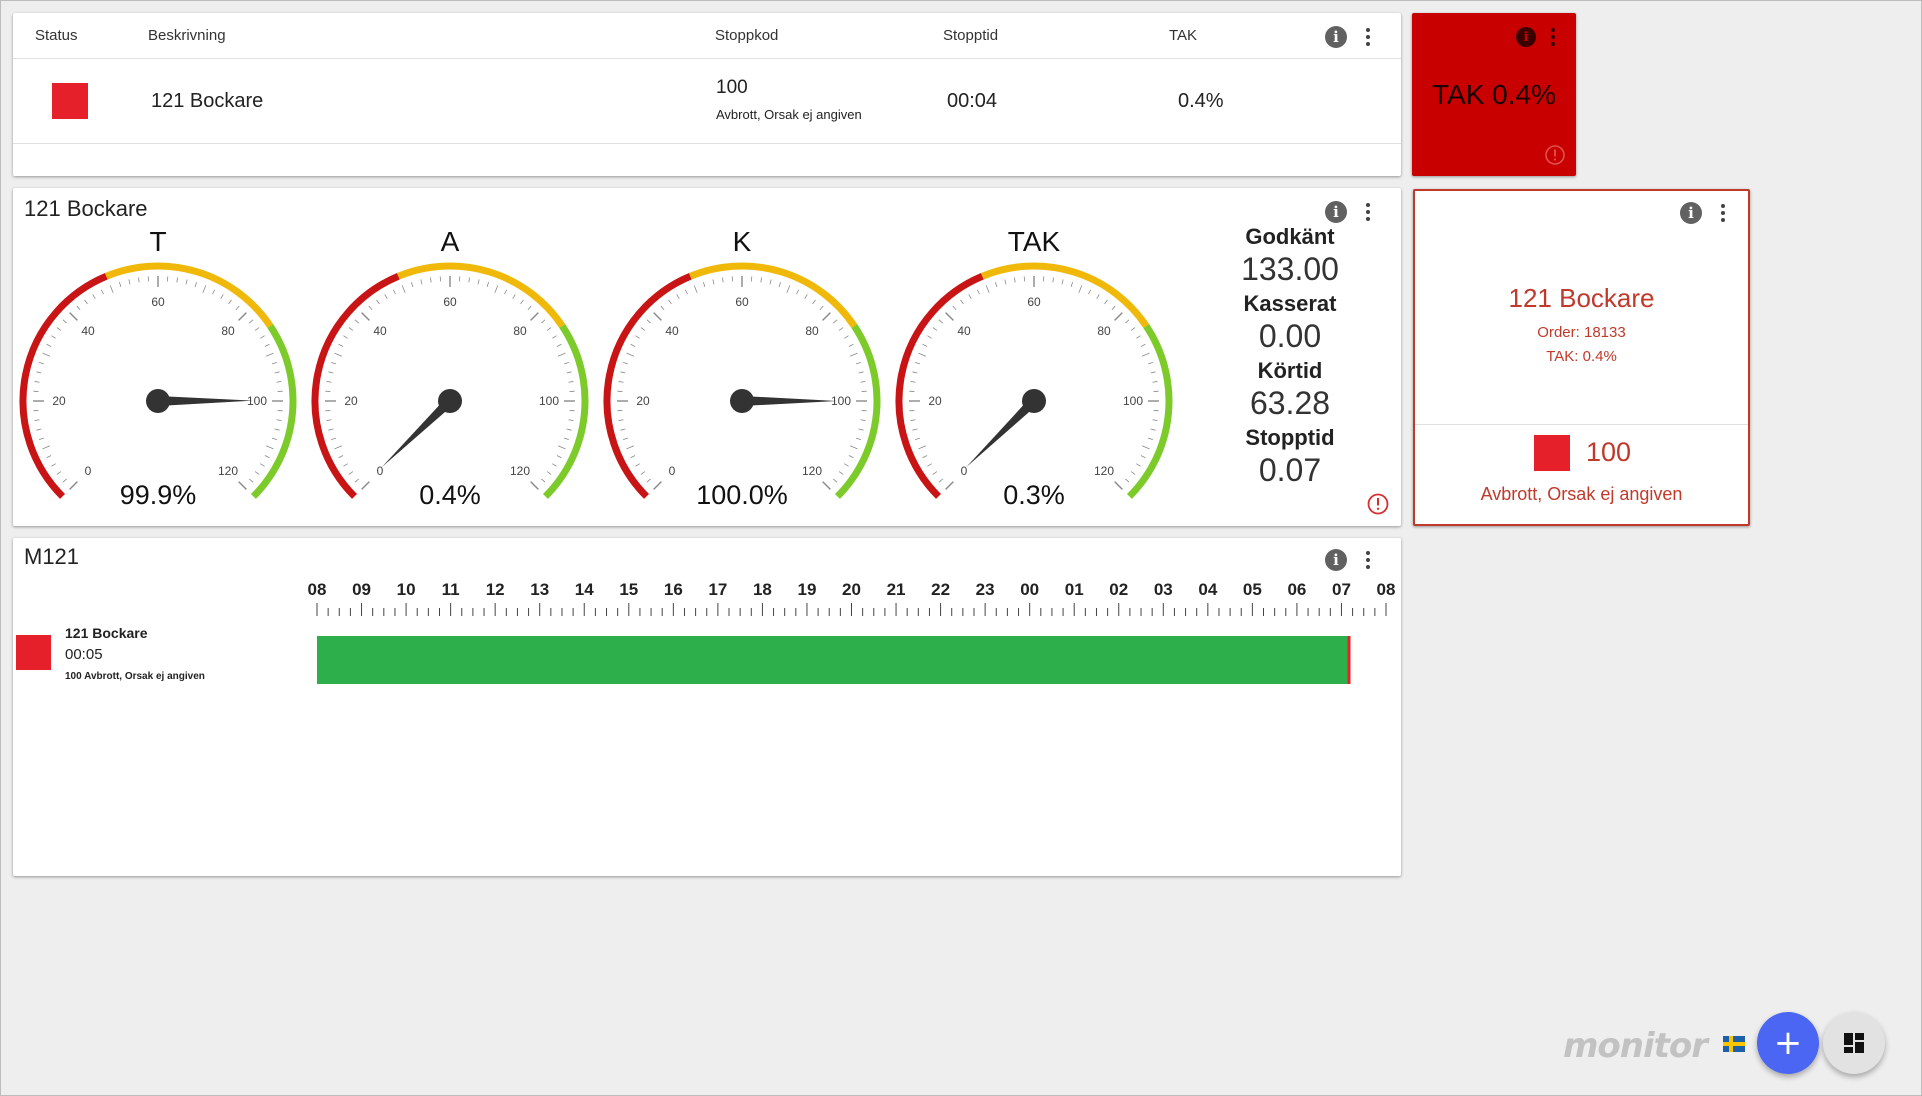 The width and height of the screenshot is (1922, 1096). I want to click on timeline-hour-label: 00, so click(1029, 589).